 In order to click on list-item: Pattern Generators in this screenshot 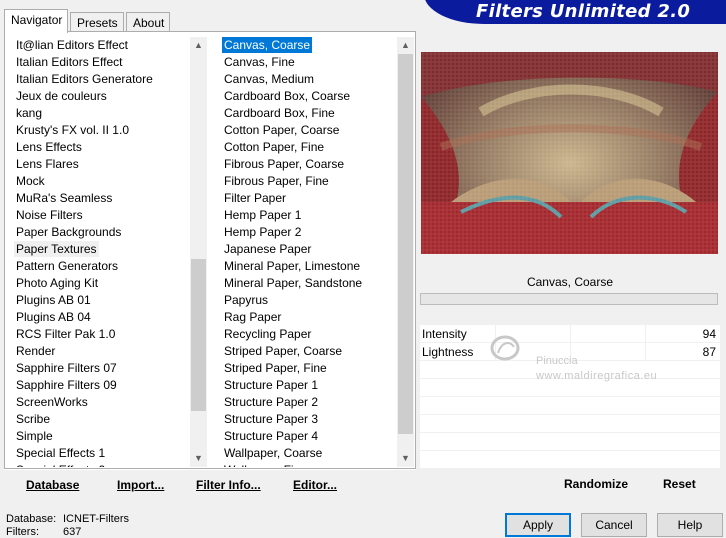, I will do `click(67, 266)`.